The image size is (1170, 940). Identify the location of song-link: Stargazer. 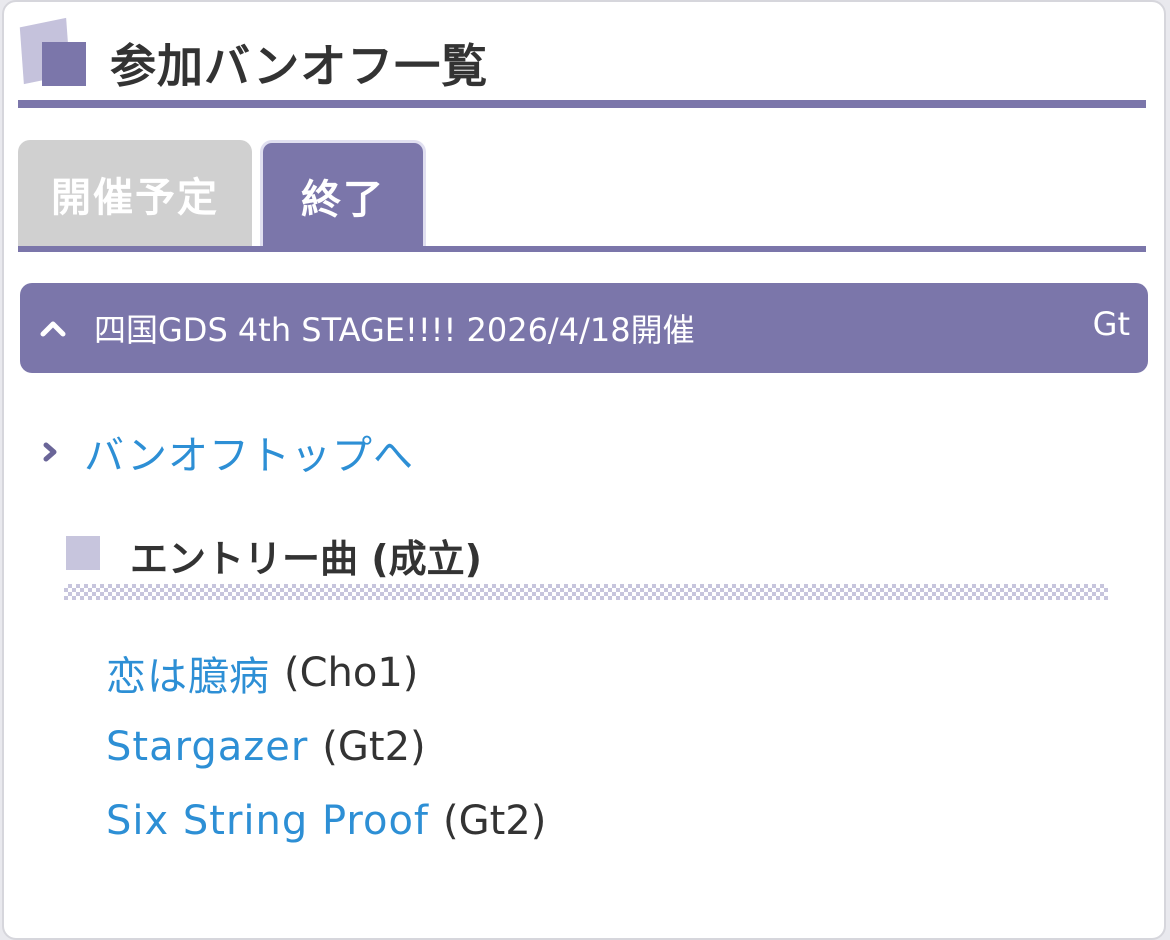
(207, 747).